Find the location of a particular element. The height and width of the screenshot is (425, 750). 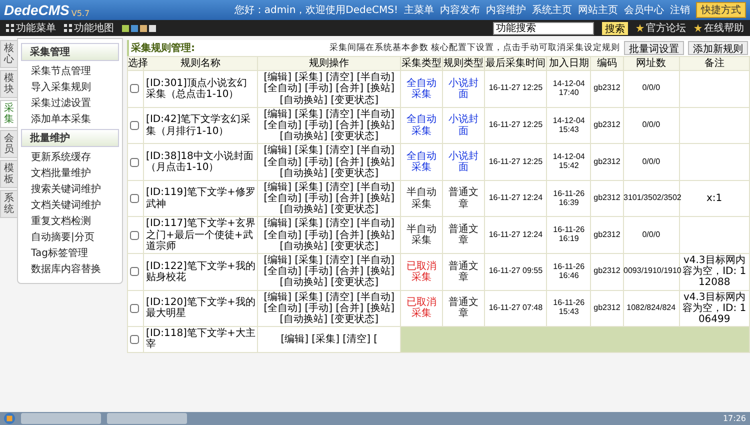

start-icon is located at coordinates (9, 418).